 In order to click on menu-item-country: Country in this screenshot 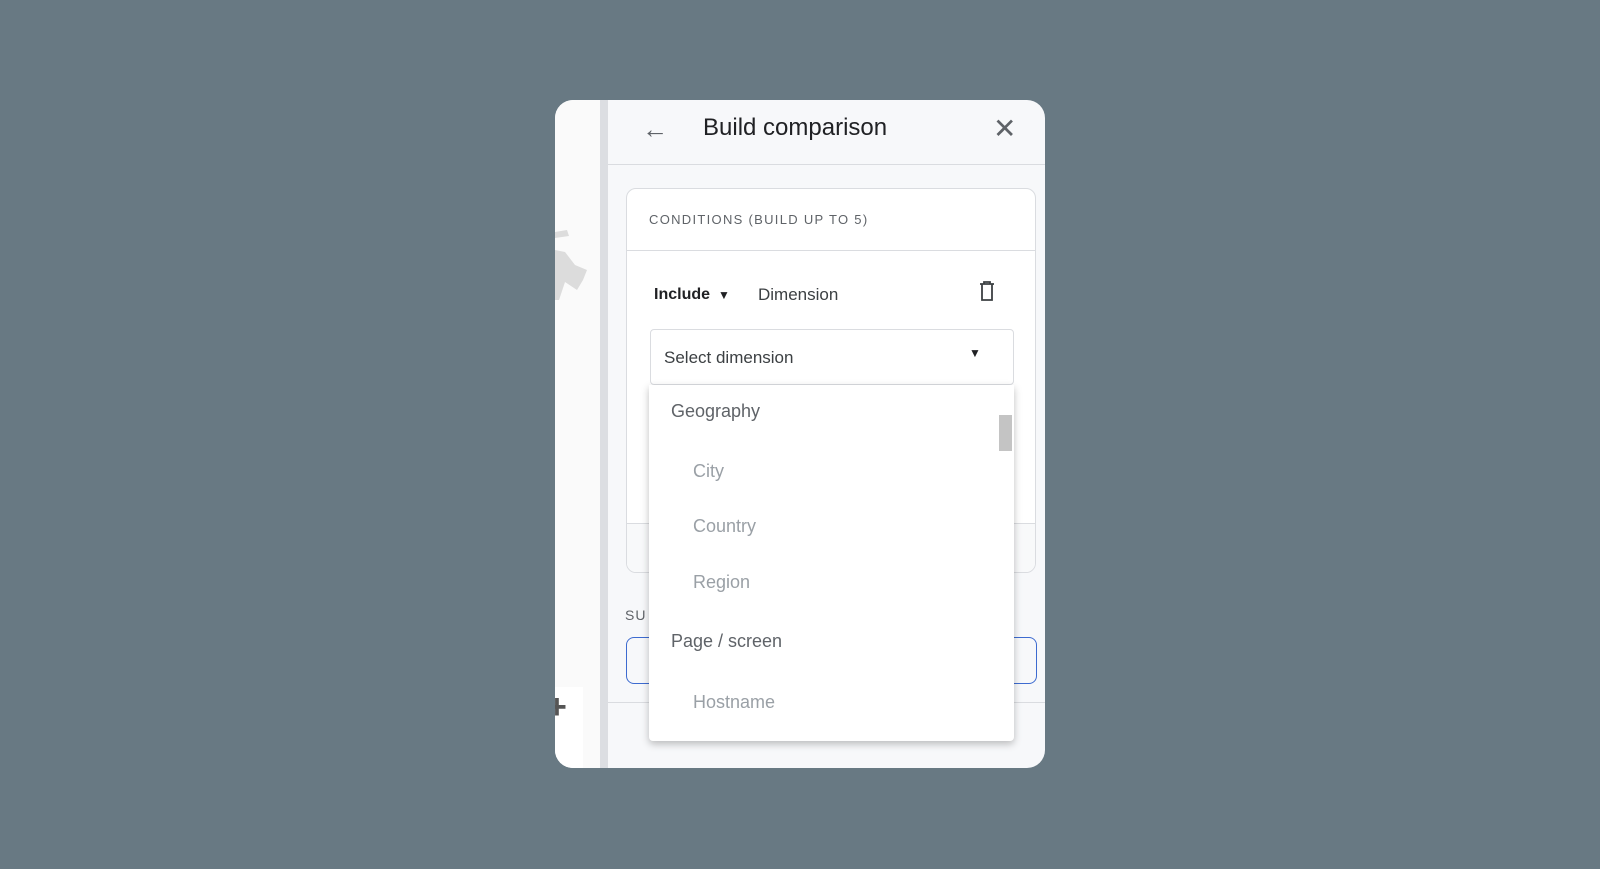, I will do `click(724, 526)`.